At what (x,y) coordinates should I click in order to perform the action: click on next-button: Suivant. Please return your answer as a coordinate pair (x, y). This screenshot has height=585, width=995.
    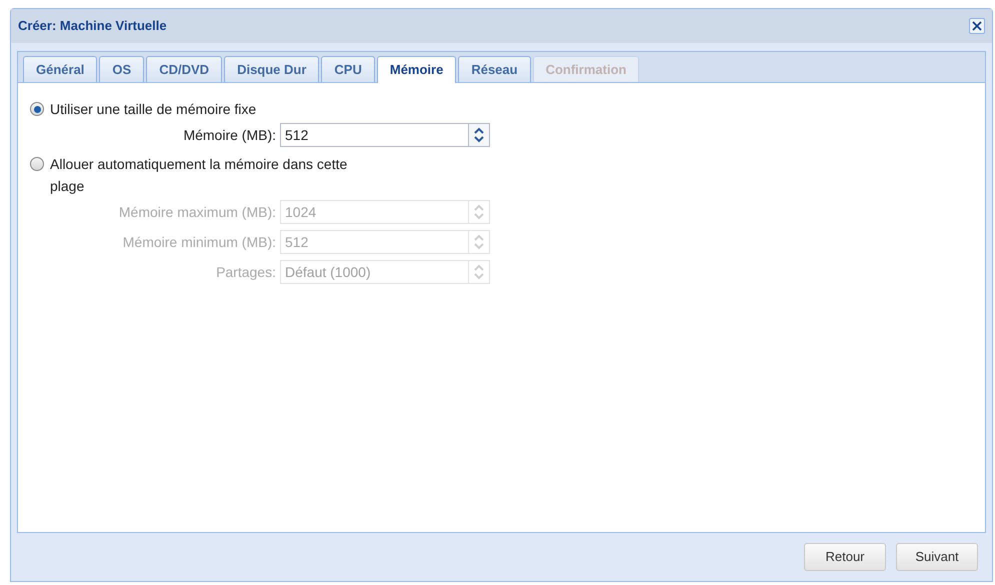
    Looking at the image, I should click on (937, 557).